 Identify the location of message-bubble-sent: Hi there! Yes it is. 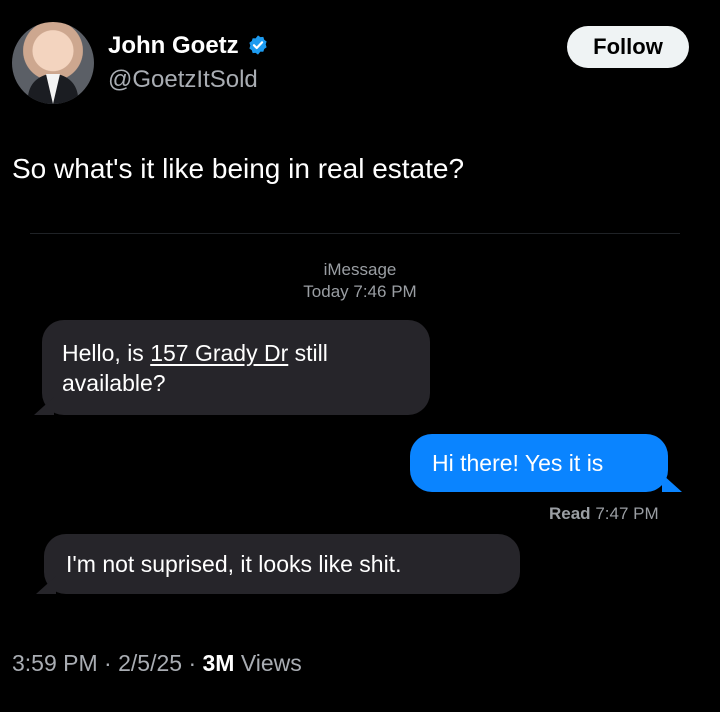
(539, 463).